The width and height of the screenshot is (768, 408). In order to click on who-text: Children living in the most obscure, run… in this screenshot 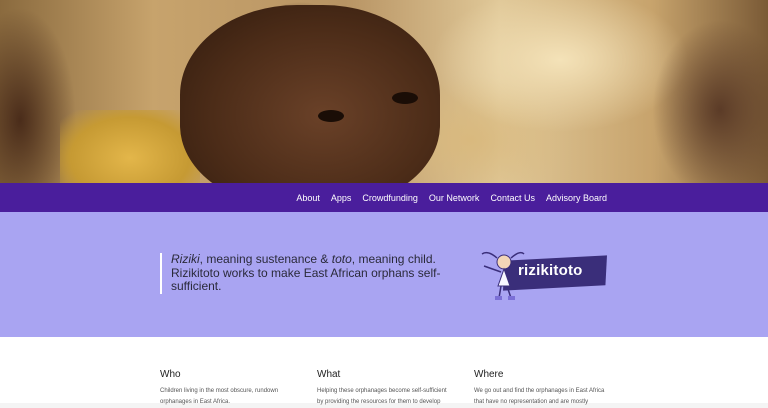, I will do `click(219, 396)`.